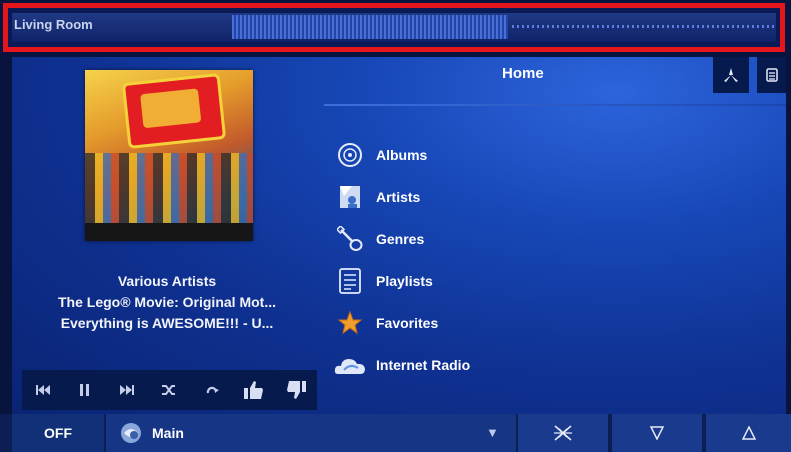  I want to click on menu-label: Playlists, so click(404, 281).